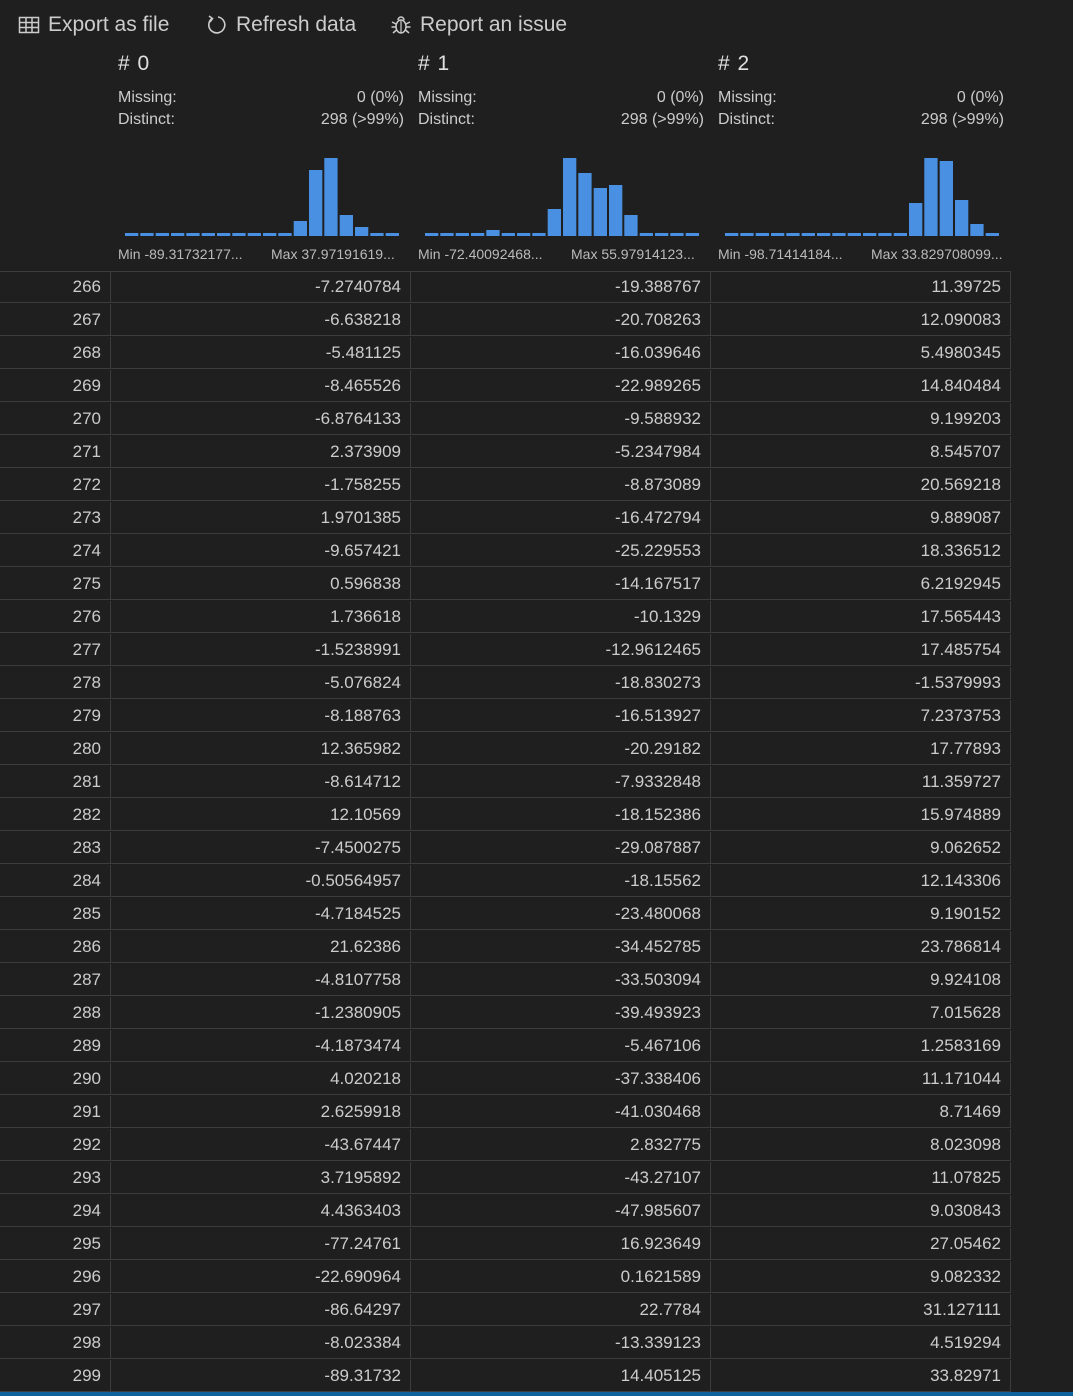 The image size is (1073, 1396). What do you see at coordinates (55, 419) in the screenshot?
I see `row-index-cell: 270` at bounding box center [55, 419].